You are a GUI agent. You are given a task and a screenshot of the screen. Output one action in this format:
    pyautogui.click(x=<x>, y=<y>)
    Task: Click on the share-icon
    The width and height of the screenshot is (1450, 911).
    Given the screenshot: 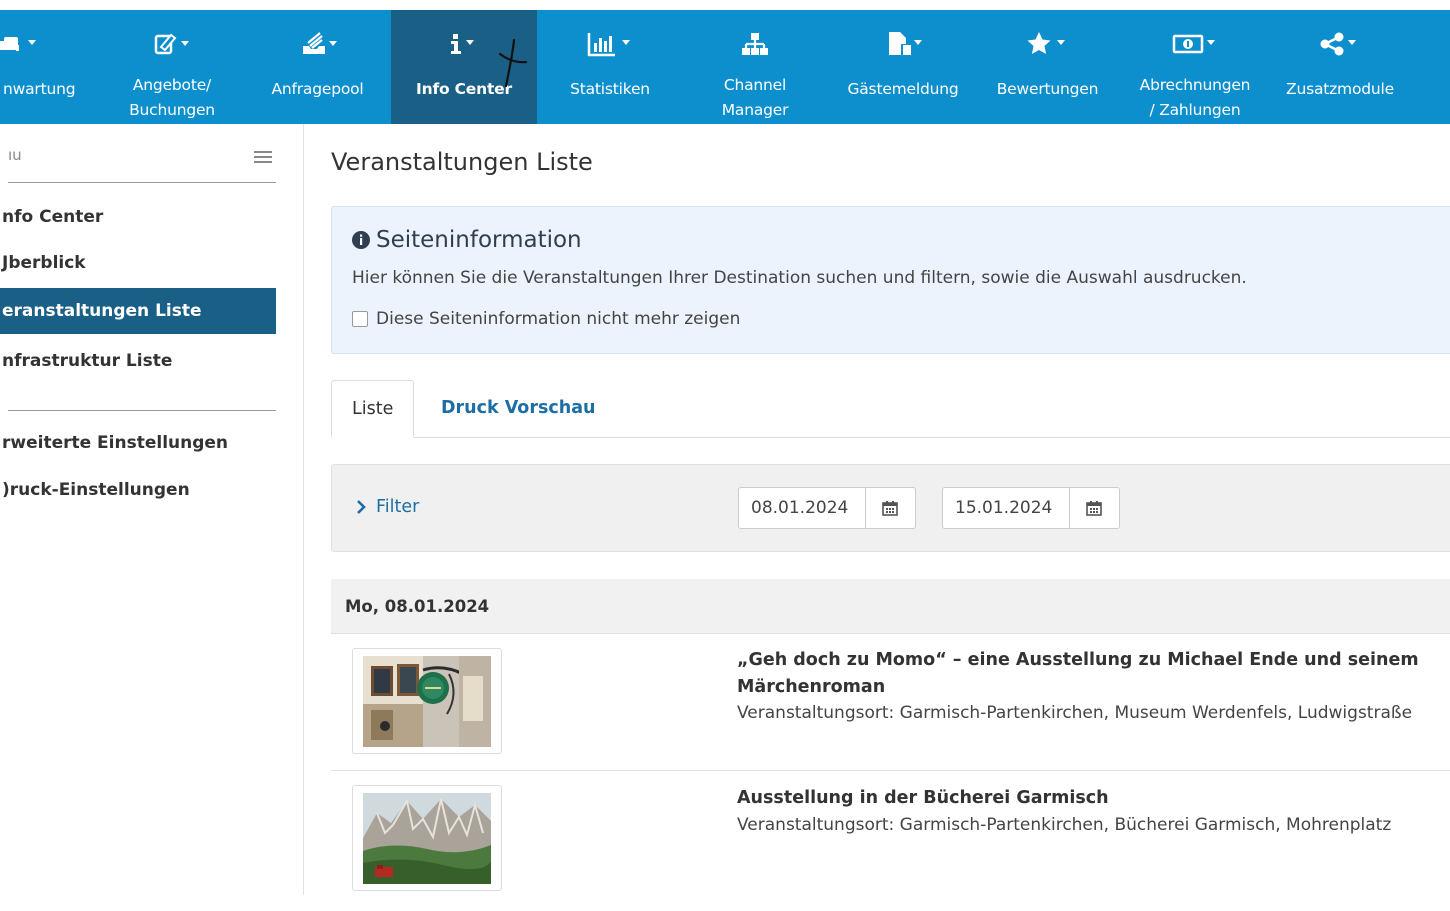 What is the action you would take?
    pyautogui.click(x=1338, y=44)
    